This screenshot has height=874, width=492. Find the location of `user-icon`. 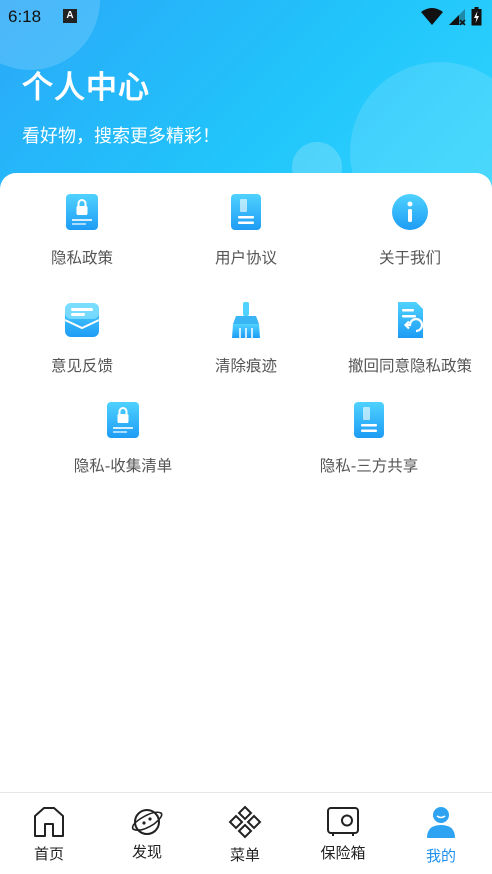

user-icon is located at coordinates (441, 822).